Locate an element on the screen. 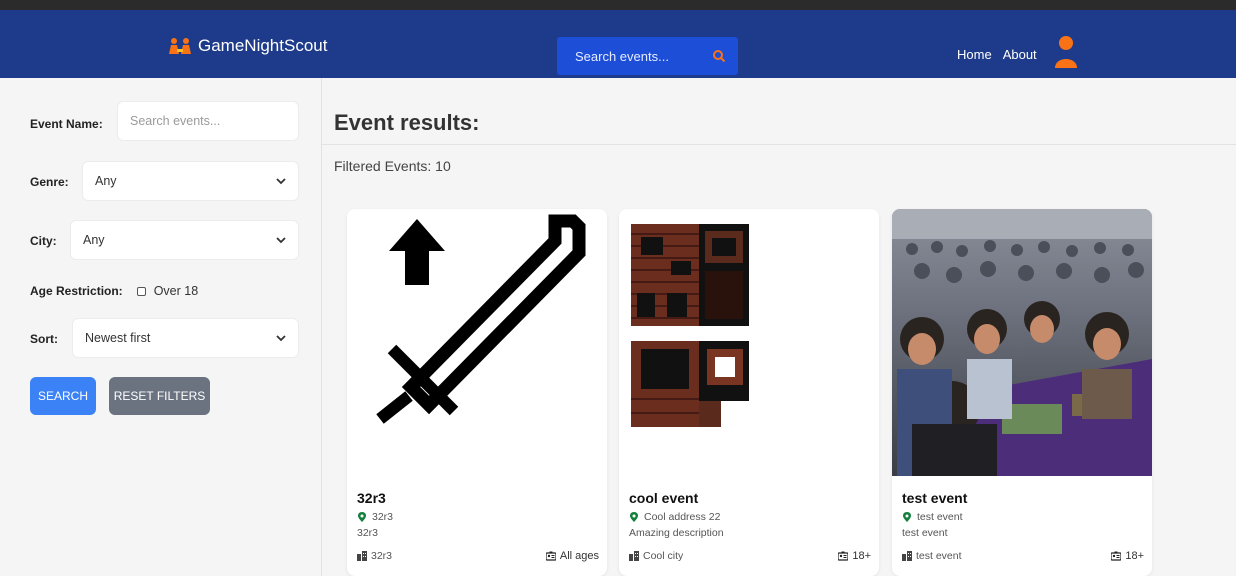 Image resolution: width=1236 pixels, height=576 pixels. brand-logo-icon is located at coordinates (180, 46).